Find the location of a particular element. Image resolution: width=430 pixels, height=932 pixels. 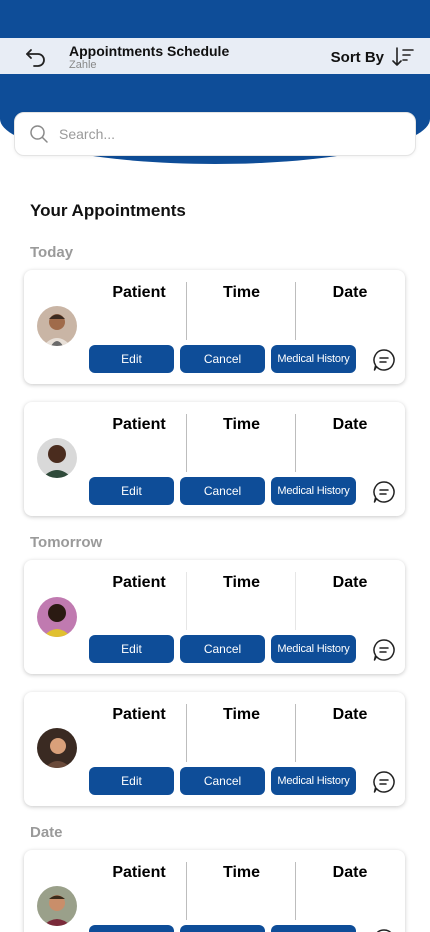

group-label-today: Today is located at coordinates (52, 252).